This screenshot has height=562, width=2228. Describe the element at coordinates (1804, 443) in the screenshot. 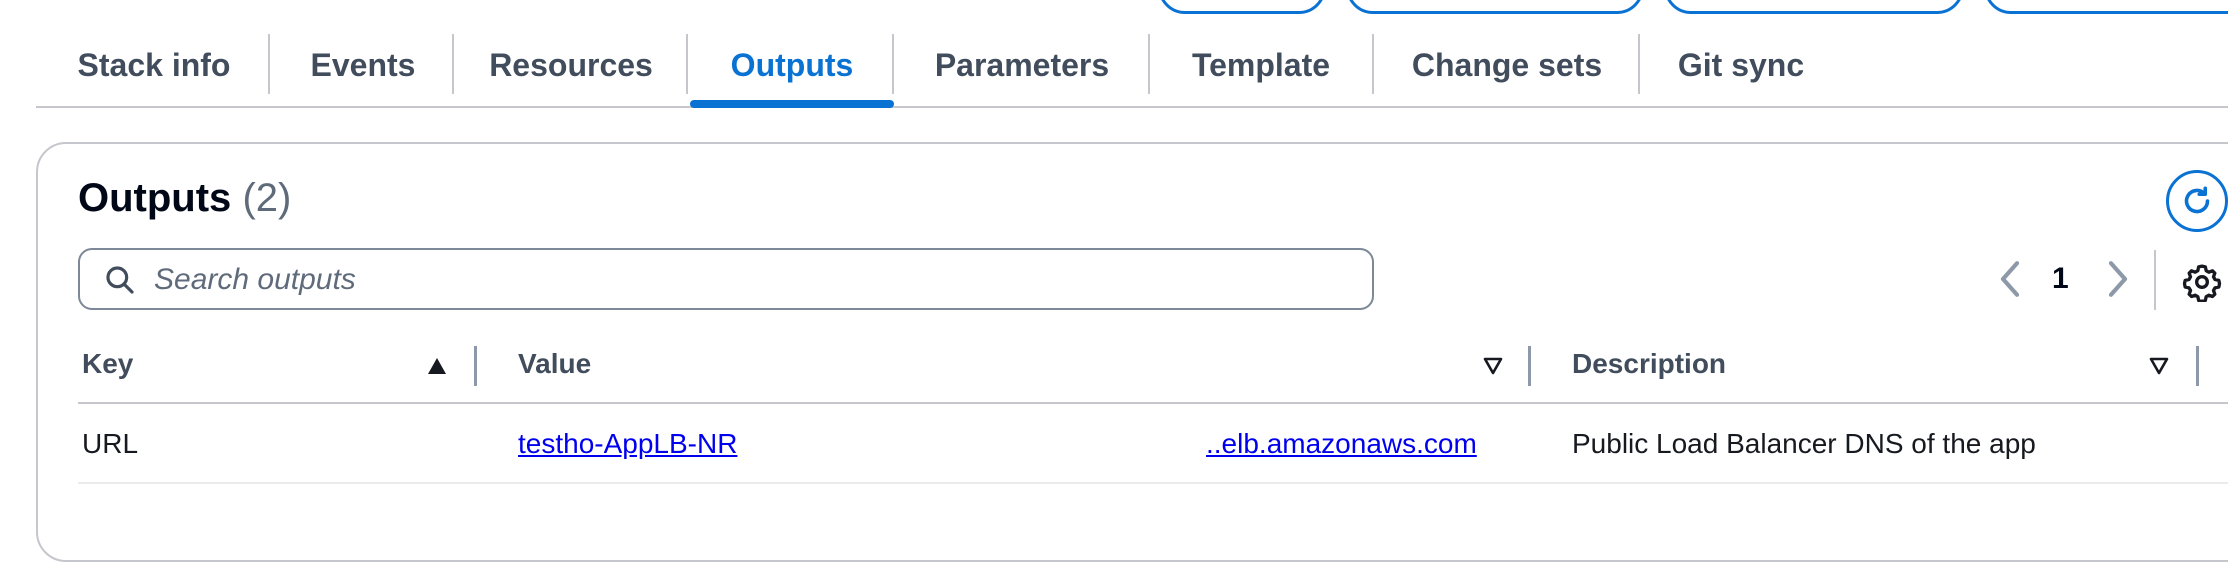

I see `output-description: Public Load Balancer DNS of the app` at that location.